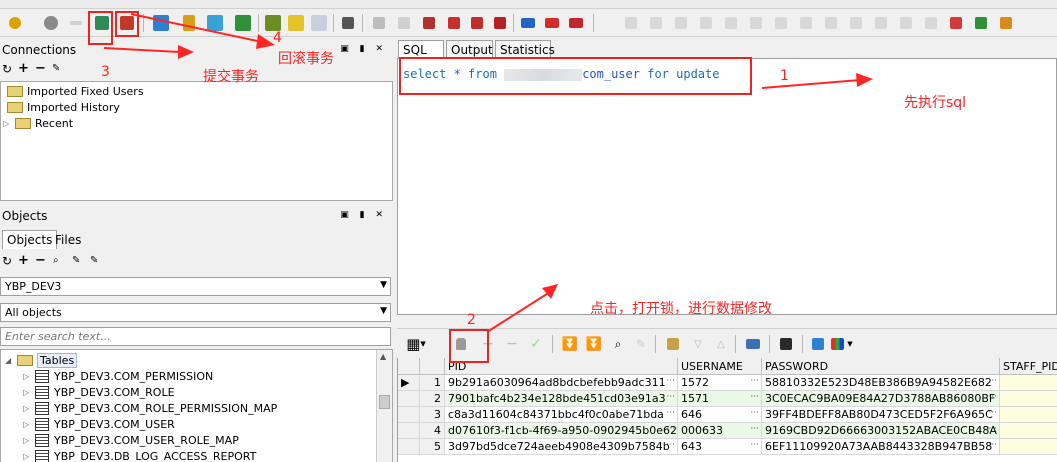 The width and height of the screenshot is (1057, 462). Describe the element at coordinates (277, 38) in the screenshot. I see `annotation-number-4: 4` at that location.